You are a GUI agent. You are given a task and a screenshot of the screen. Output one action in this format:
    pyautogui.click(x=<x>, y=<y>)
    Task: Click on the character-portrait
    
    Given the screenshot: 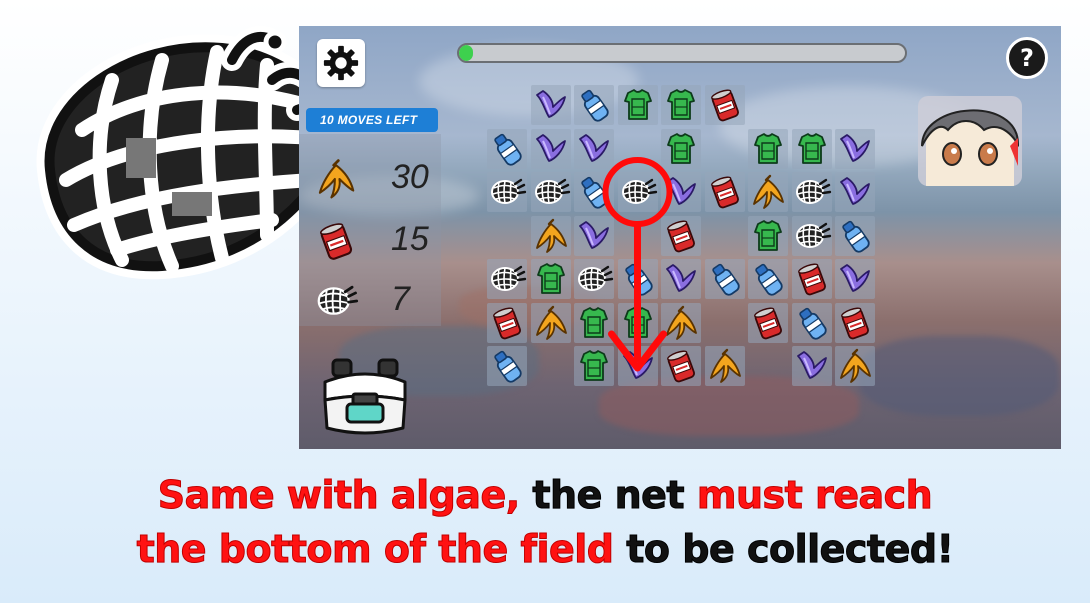 What is the action you would take?
    pyautogui.click(x=970, y=141)
    